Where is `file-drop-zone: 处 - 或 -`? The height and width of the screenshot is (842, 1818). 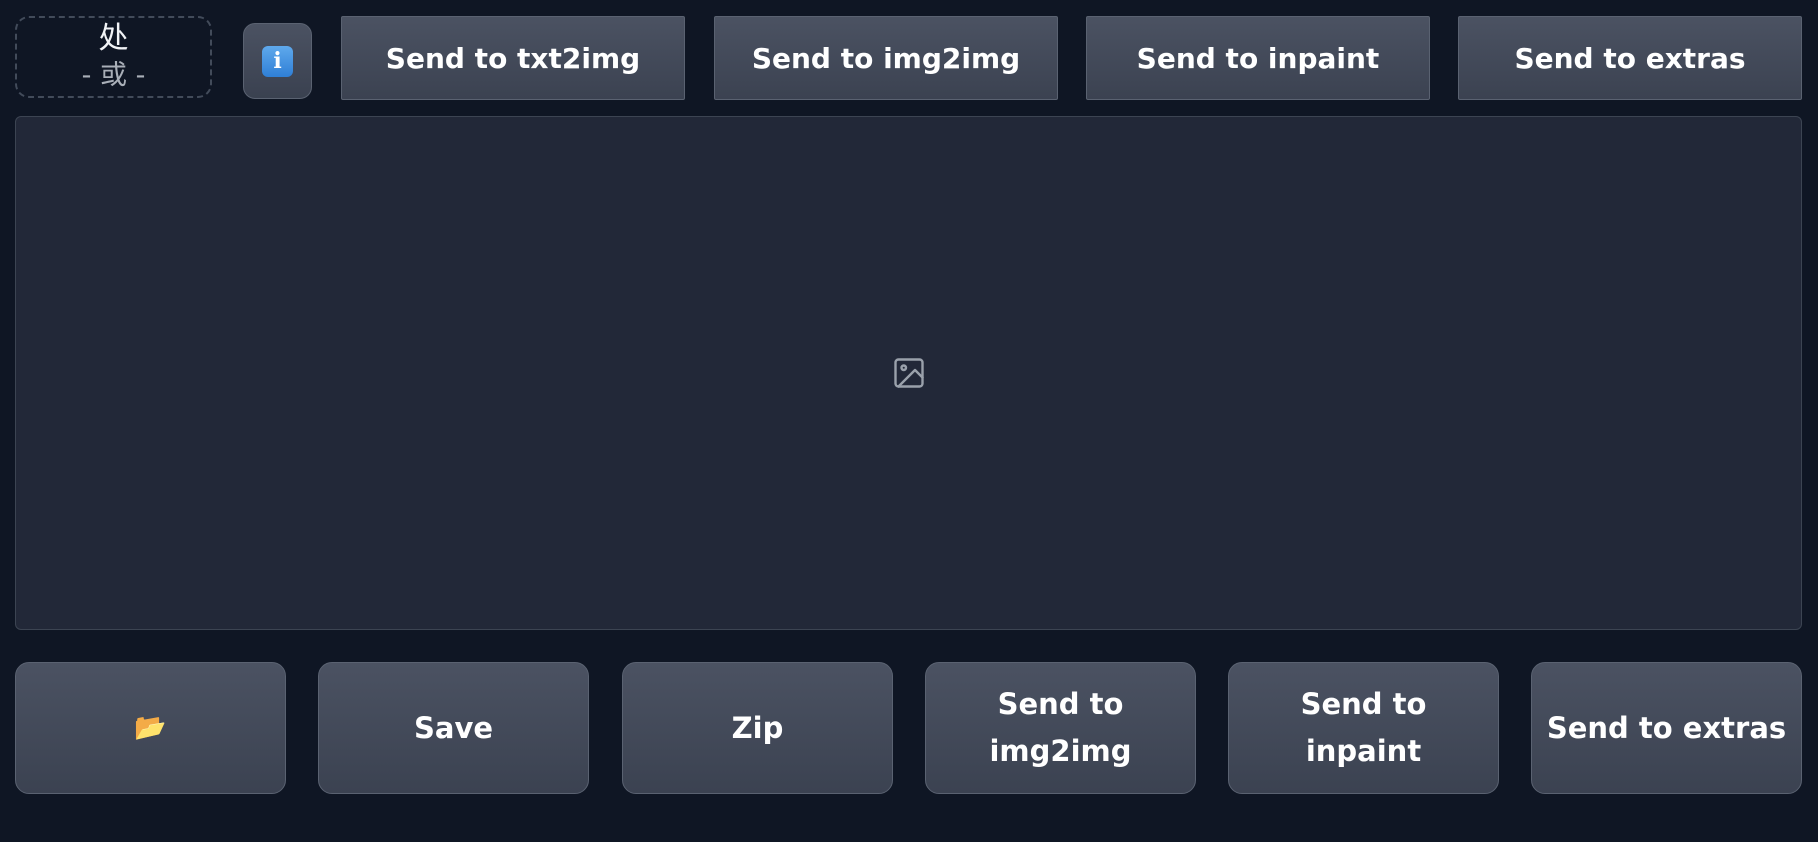
file-drop-zone: 处 - 或 - is located at coordinates (113, 57).